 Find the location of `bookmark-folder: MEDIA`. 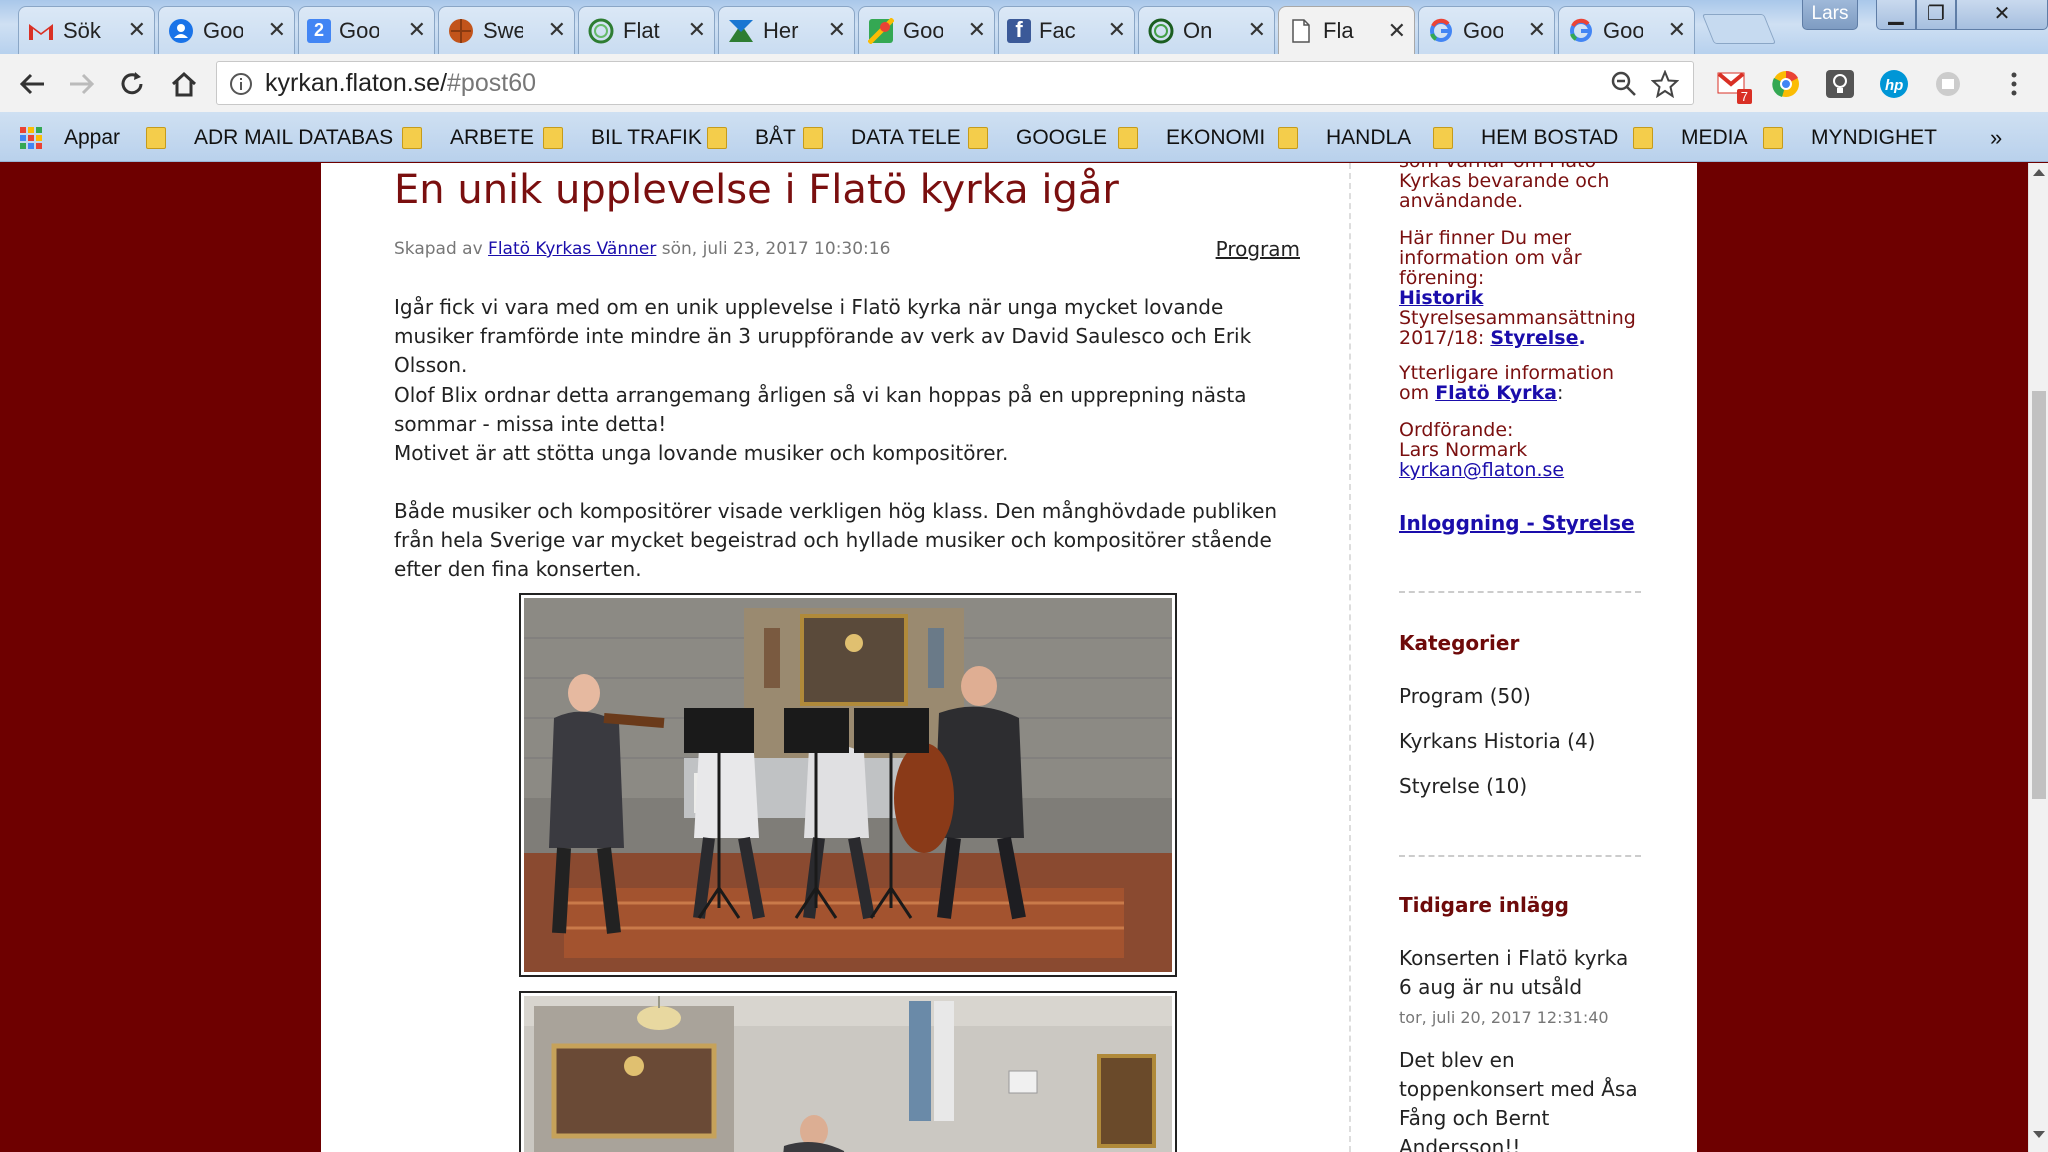

bookmark-folder: MEDIA is located at coordinates (1690, 138).